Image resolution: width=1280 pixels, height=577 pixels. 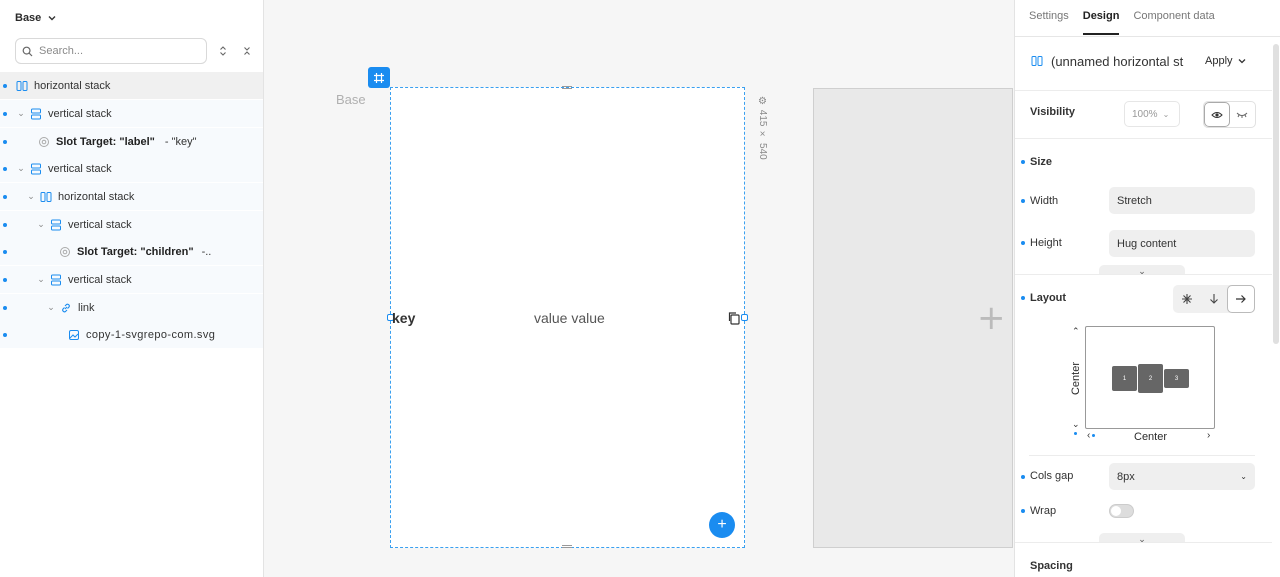 What do you see at coordinates (74, 335) in the screenshot?
I see `image-icon` at bounding box center [74, 335].